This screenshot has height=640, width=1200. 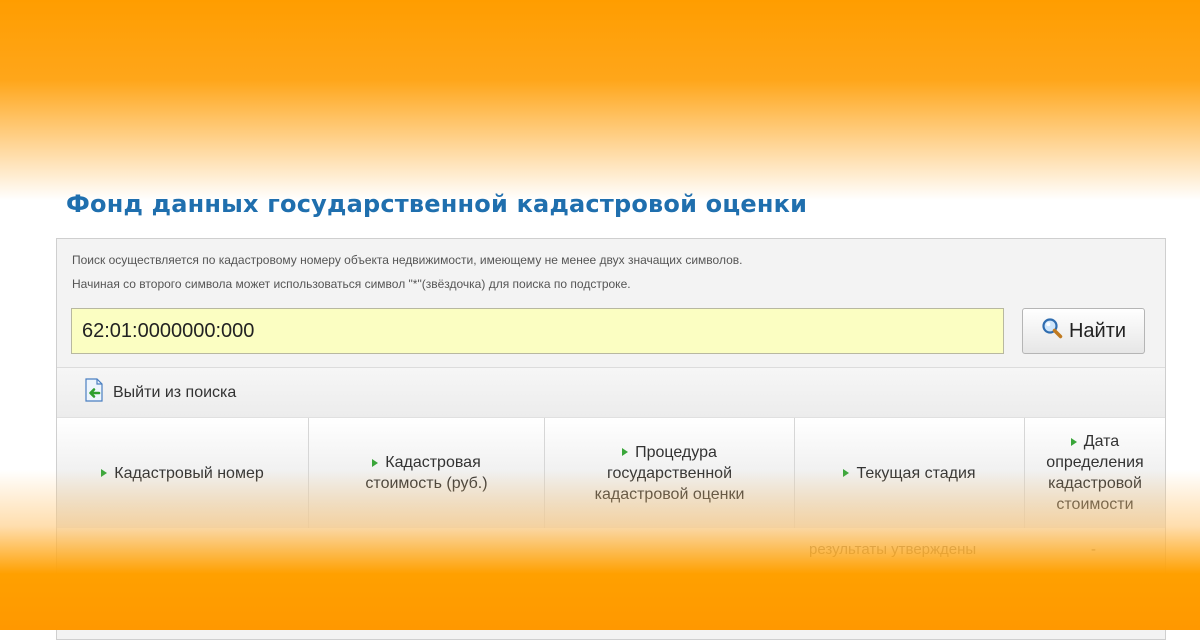 What do you see at coordinates (433, 462) in the screenshot?
I see `column-label: Кадастровая` at bounding box center [433, 462].